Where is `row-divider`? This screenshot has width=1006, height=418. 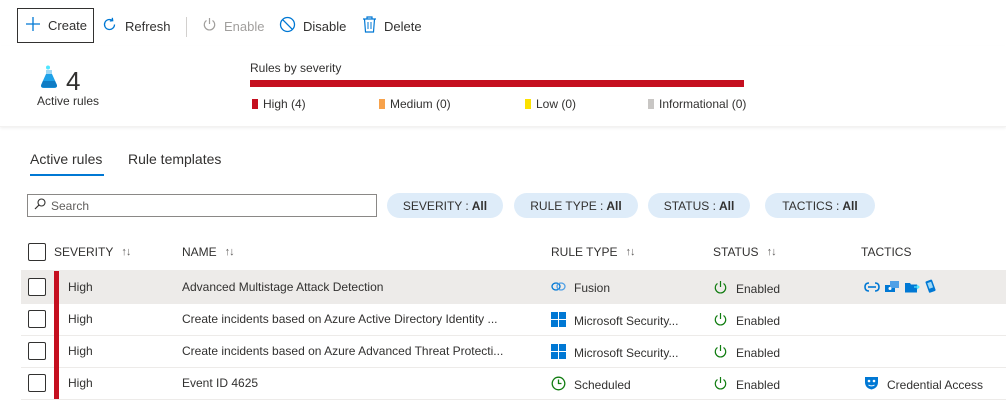 row-divider is located at coordinates (513, 399).